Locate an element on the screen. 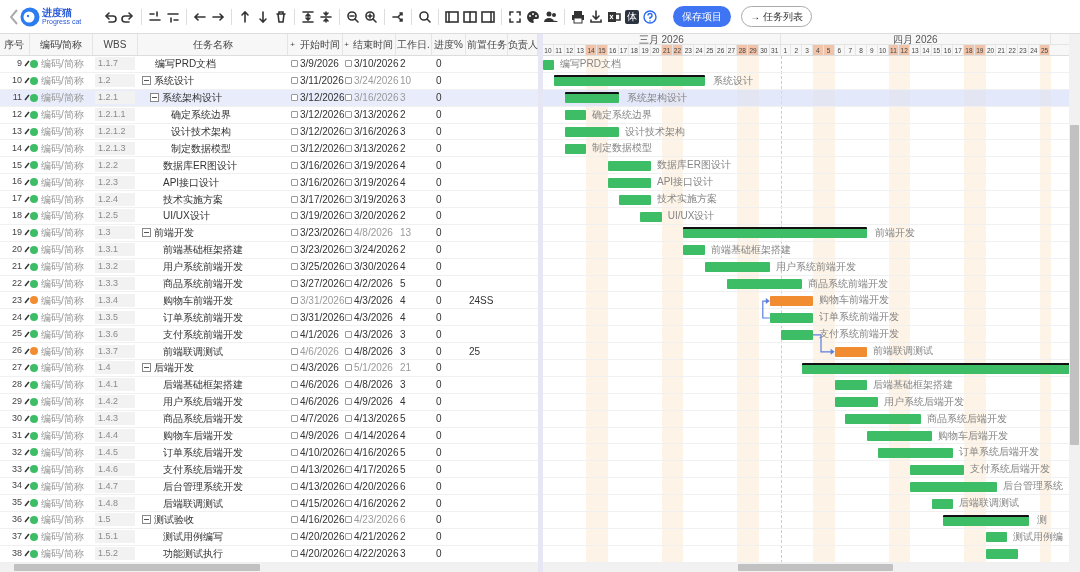  table-row: 18 编码/简称 1.2.5 UI/UX设计 3/19/2026 3/20/20262 0 is located at coordinates (269, 216).